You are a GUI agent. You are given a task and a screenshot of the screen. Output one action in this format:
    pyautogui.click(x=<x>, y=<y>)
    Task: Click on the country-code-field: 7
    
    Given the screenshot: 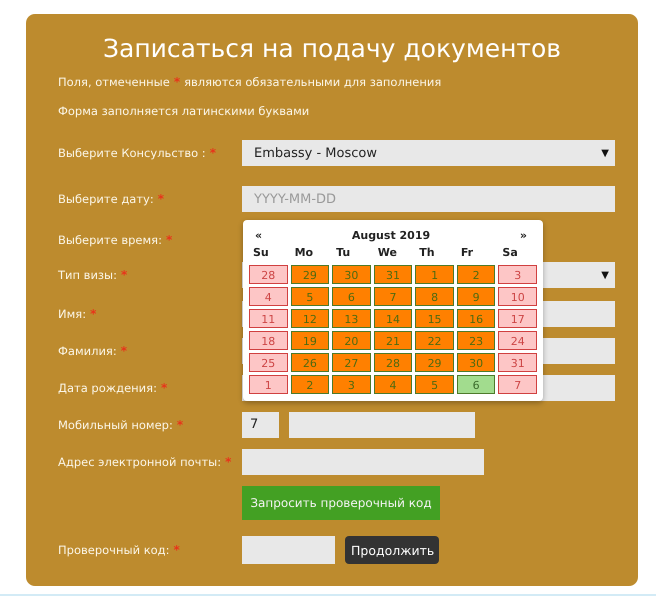 What is the action you would take?
    pyautogui.click(x=260, y=425)
    